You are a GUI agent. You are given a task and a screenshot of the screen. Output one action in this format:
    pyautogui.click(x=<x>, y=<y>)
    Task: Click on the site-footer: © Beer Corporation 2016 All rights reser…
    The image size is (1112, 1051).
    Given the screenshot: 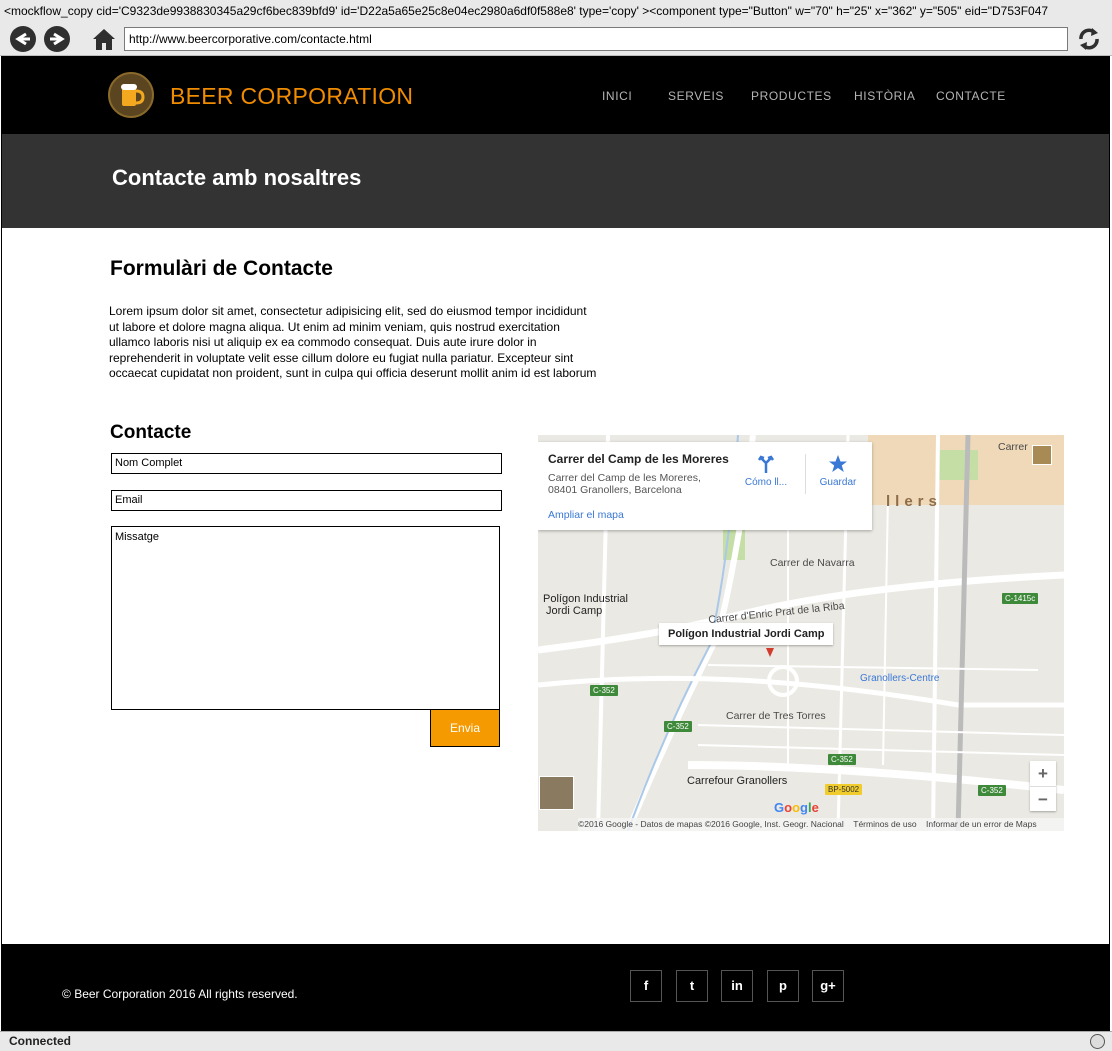 What is the action you would take?
    pyautogui.click(x=555, y=987)
    